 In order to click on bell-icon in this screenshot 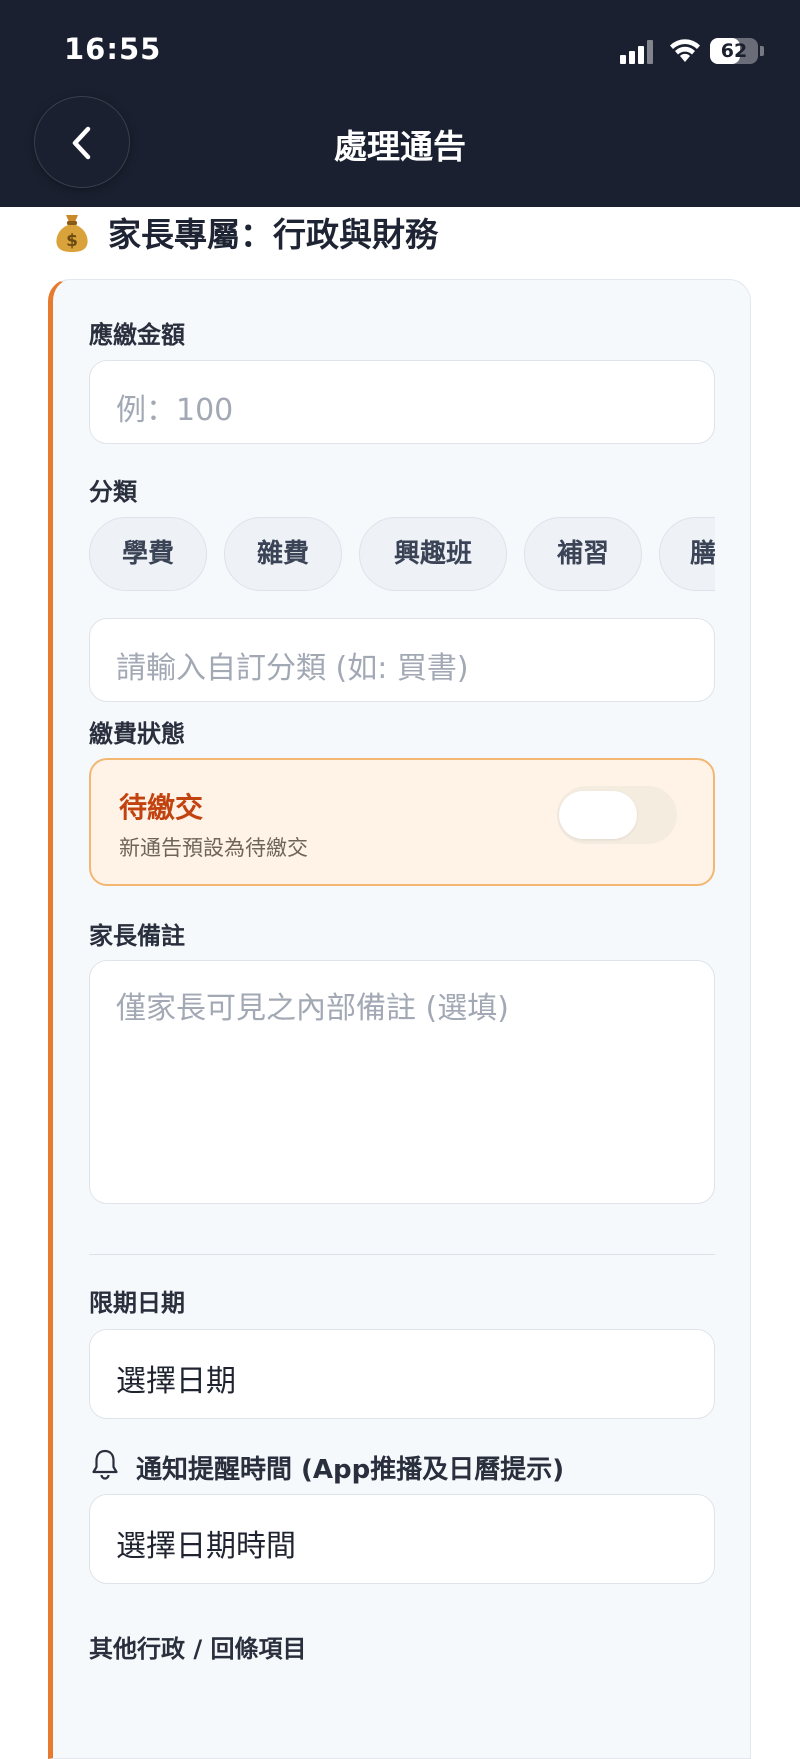, I will do `click(105, 1464)`.